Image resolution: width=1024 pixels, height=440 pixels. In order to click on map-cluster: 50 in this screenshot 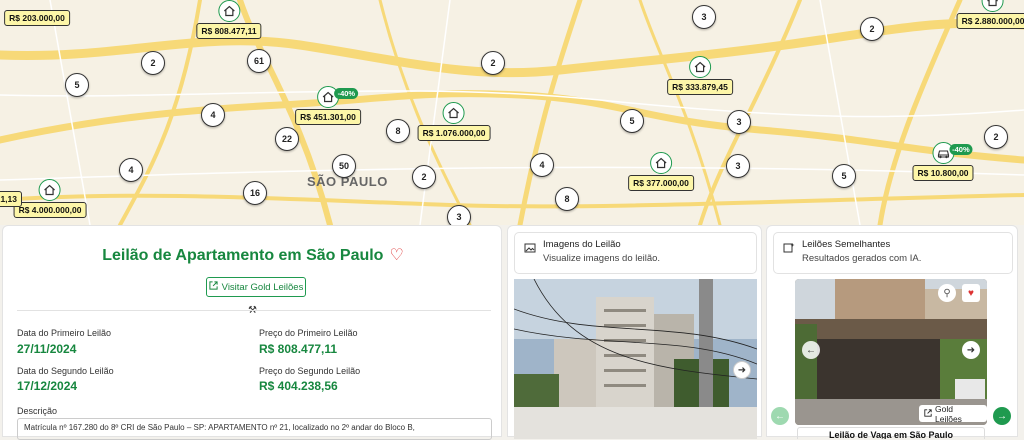, I will do `click(344, 166)`.